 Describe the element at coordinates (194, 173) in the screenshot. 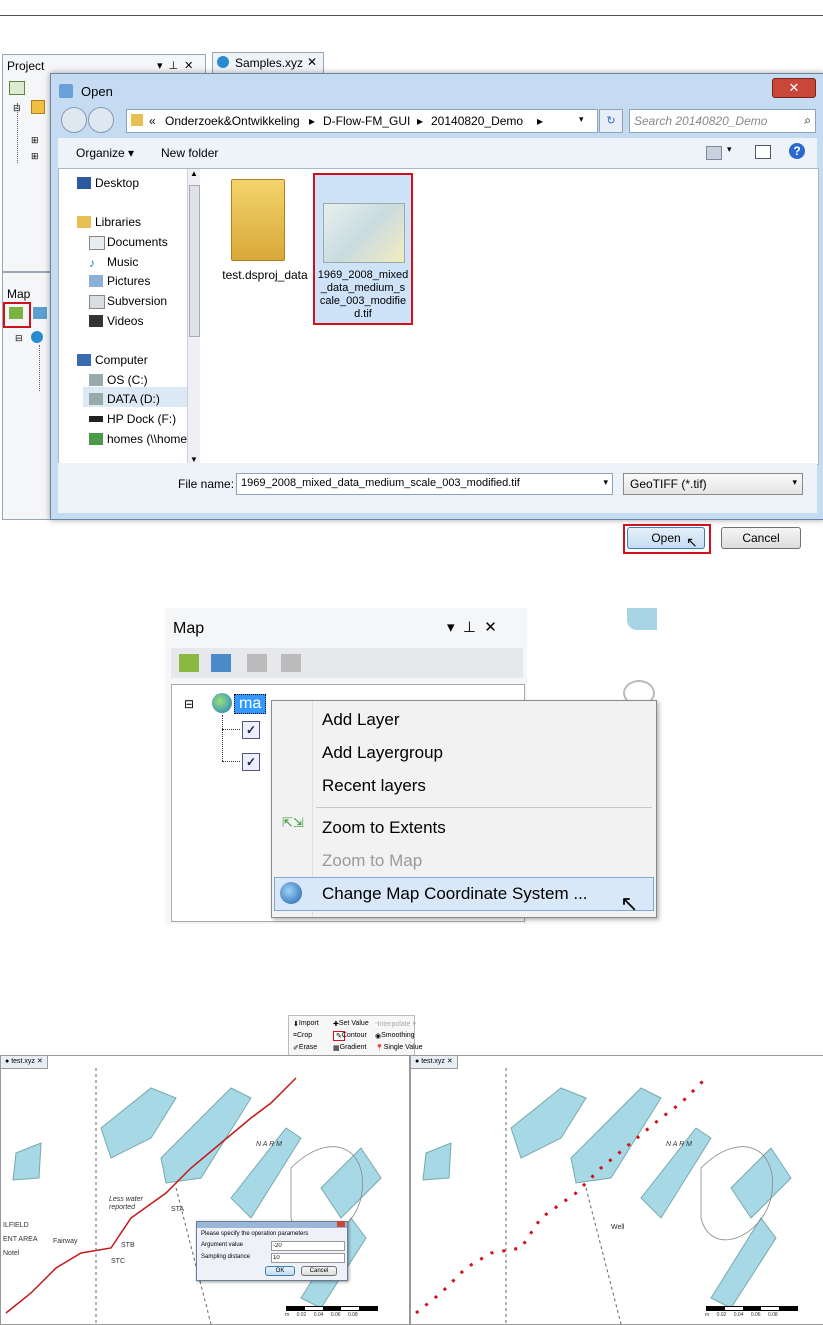

I see `scroll-up-icon: ▲` at that location.